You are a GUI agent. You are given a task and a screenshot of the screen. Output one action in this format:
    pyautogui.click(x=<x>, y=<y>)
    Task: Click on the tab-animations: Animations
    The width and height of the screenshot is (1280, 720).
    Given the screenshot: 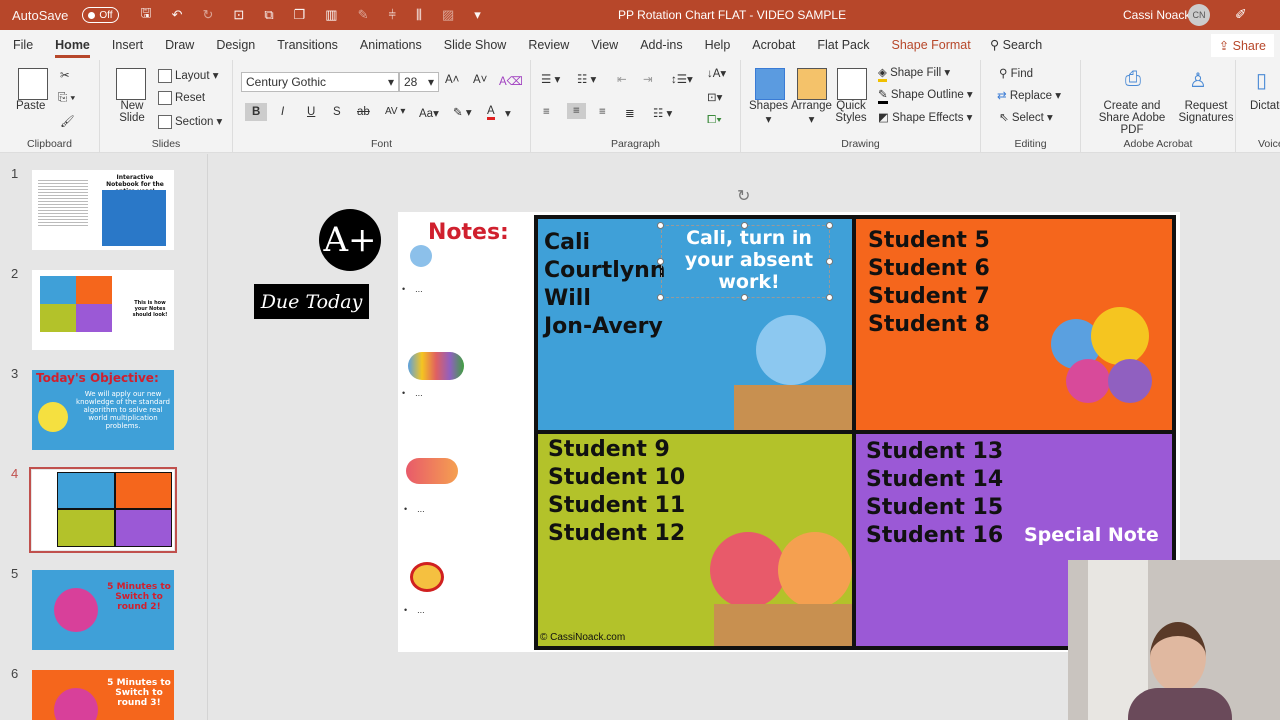 What is the action you would take?
    pyautogui.click(x=391, y=45)
    